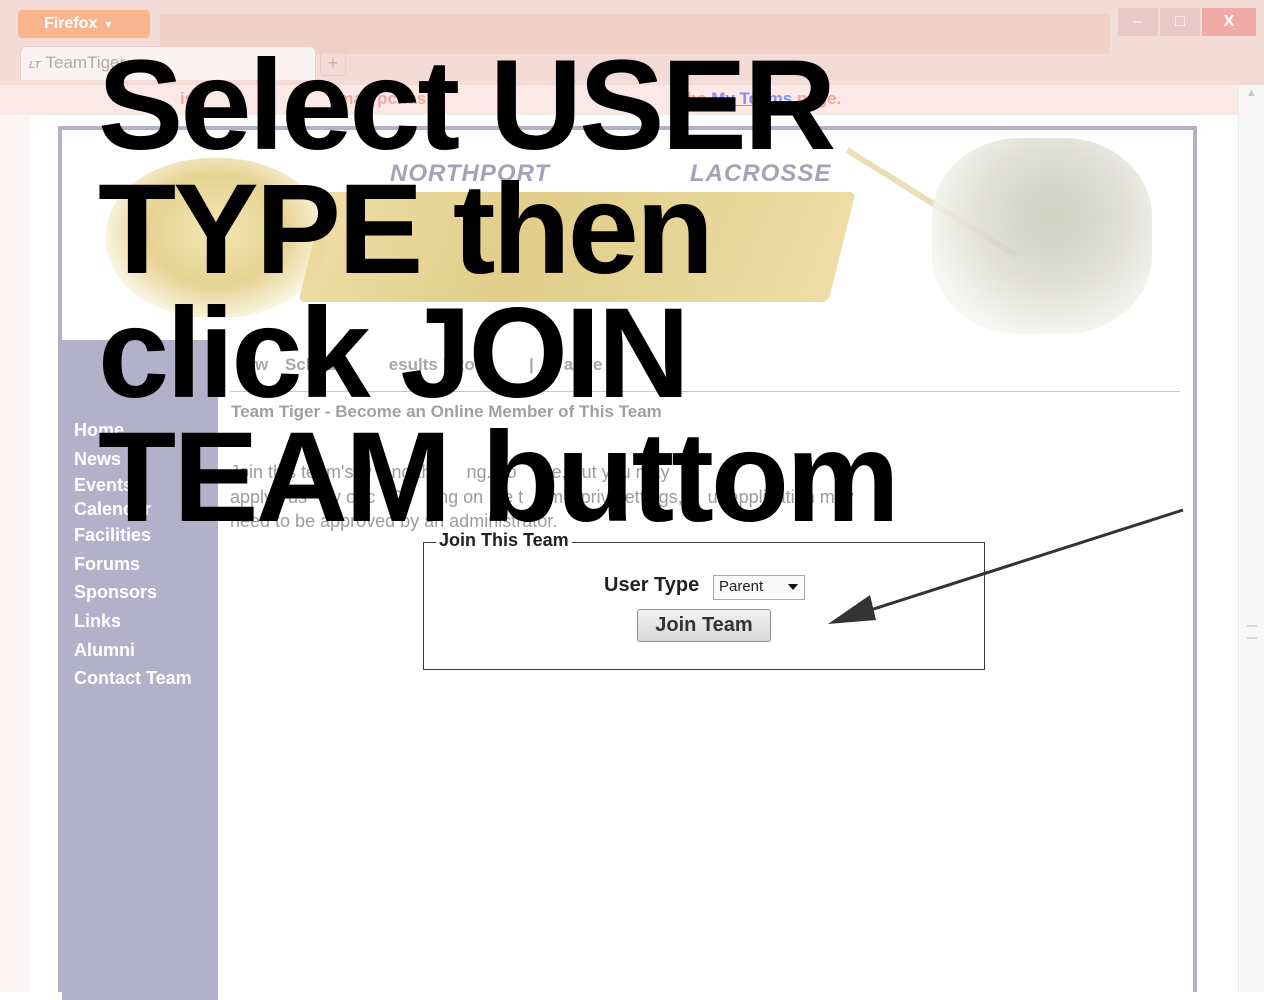 The width and height of the screenshot is (1264, 1000). Describe the element at coordinates (108, 25) in the screenshot. I see `chevron-down-icon: ▼` at that location.